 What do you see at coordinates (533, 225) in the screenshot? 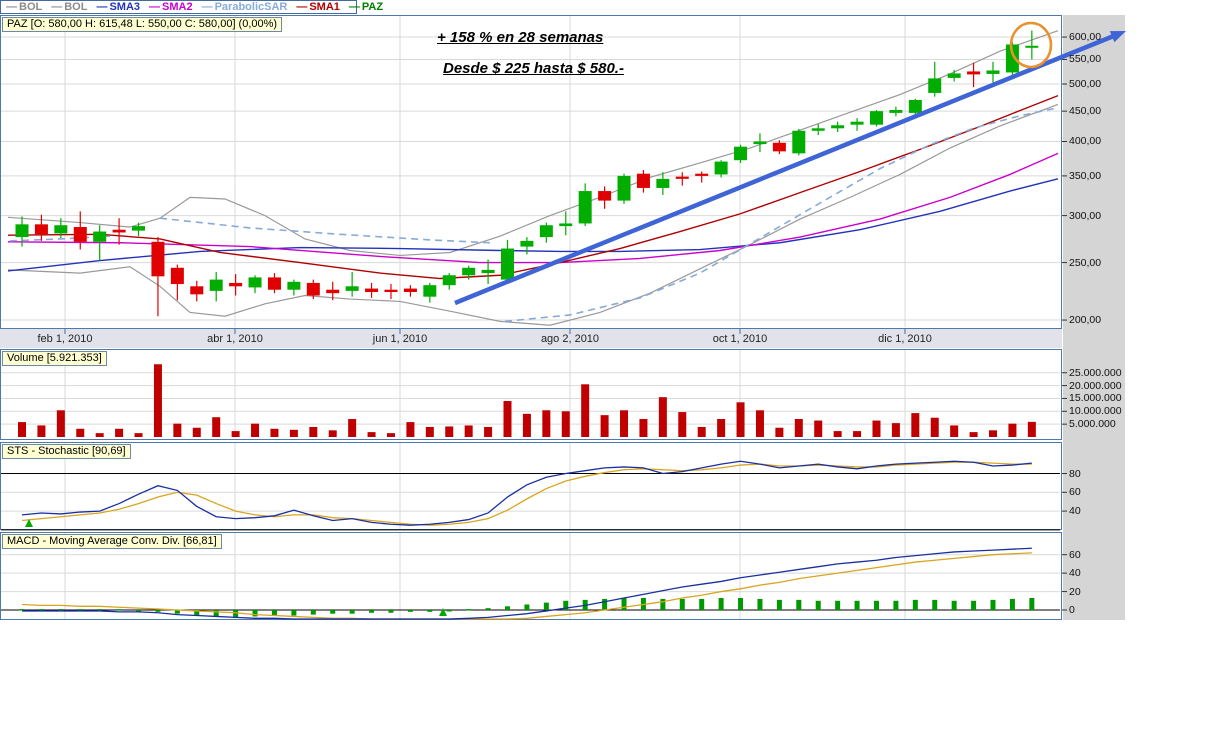
I see `sma3-line` at bounding box center [533, 225].